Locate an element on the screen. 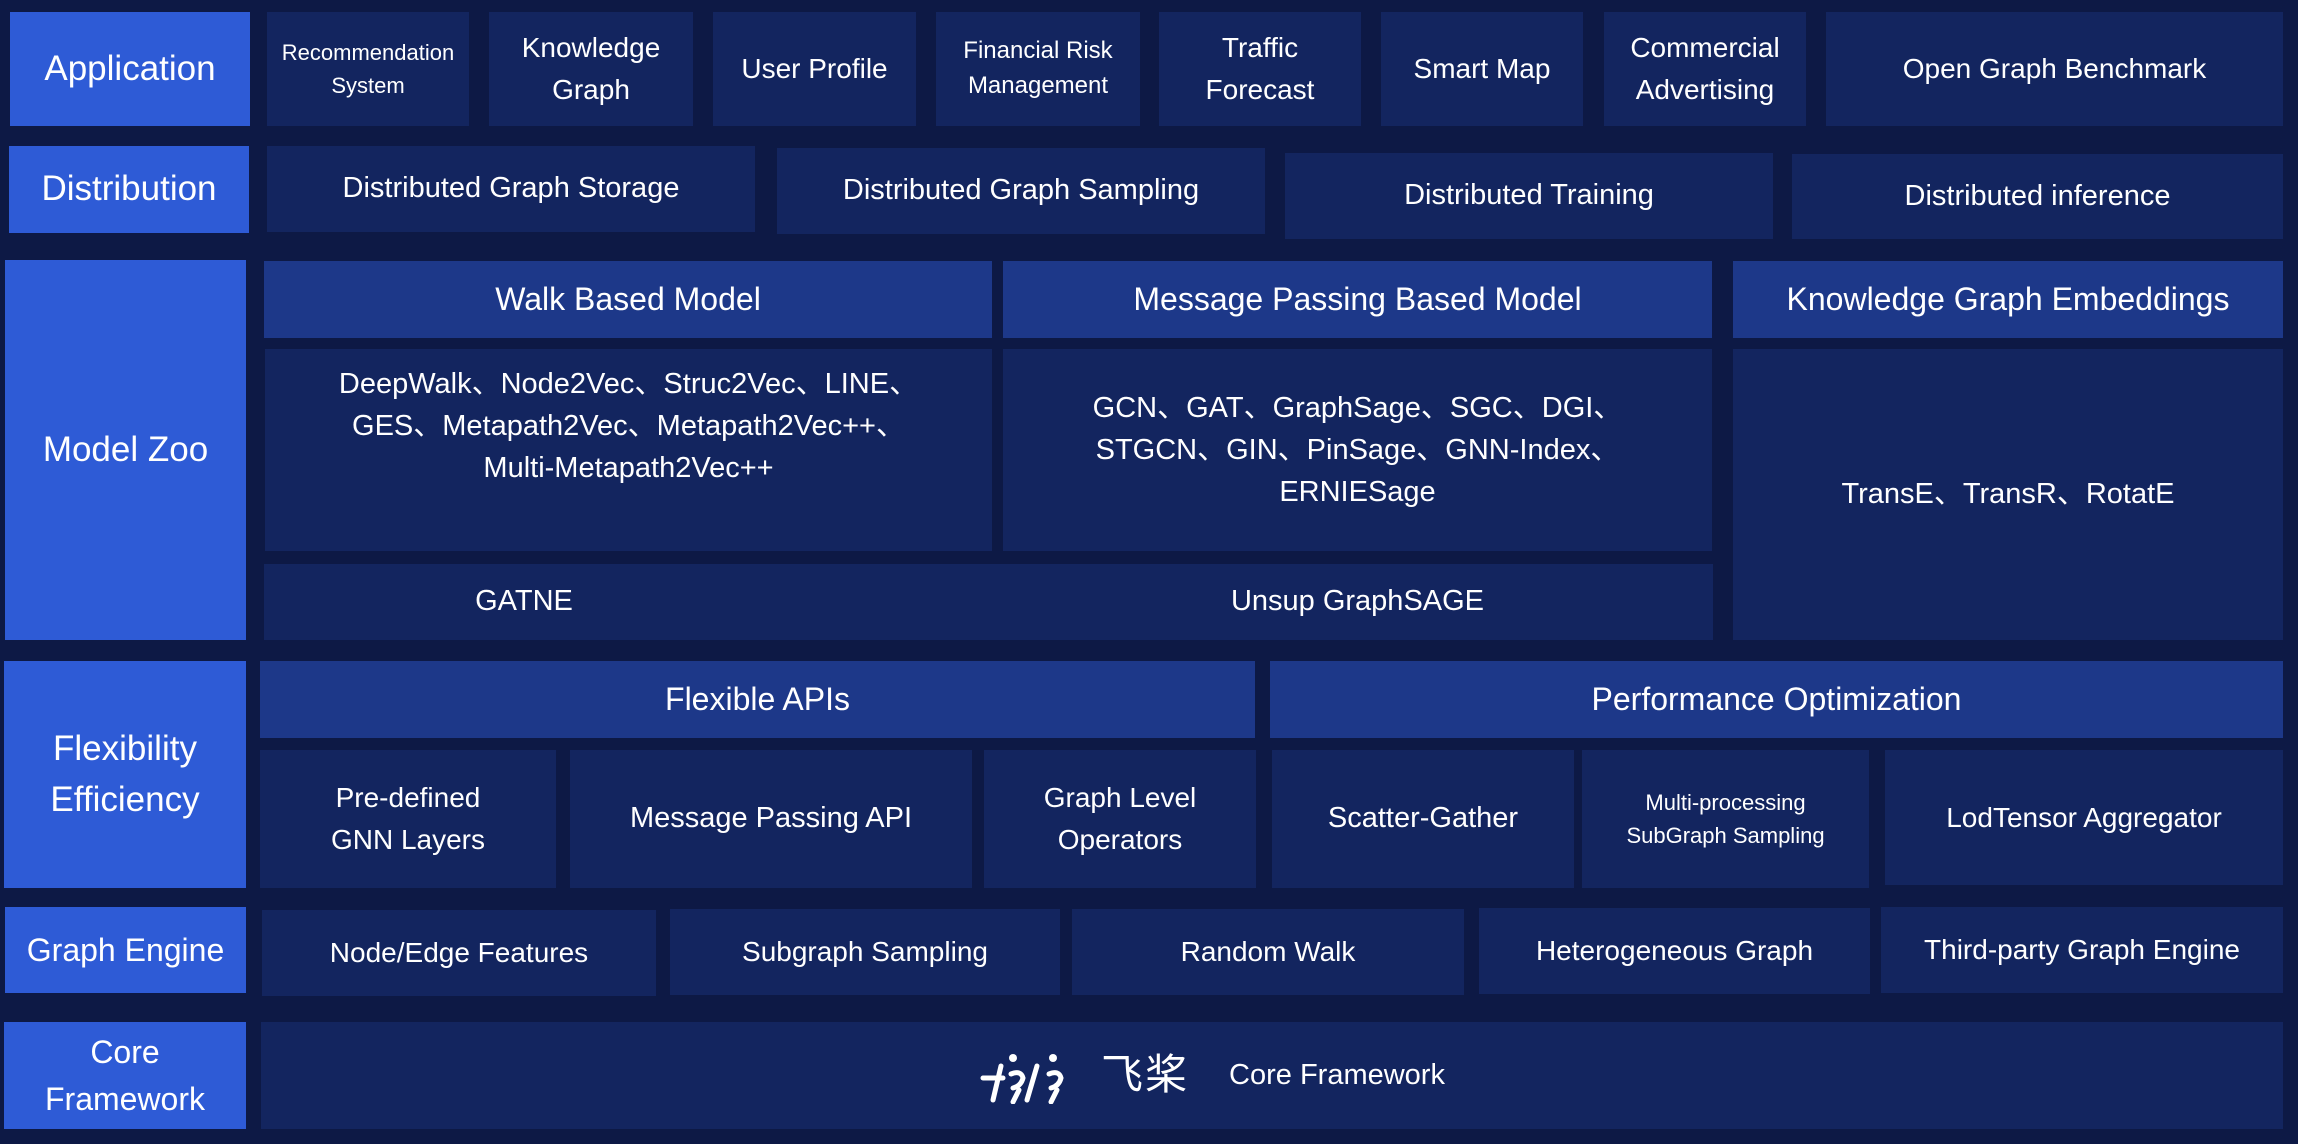  layer-label-text: Flexibility Efficiency is located at coordinates (125, 773).